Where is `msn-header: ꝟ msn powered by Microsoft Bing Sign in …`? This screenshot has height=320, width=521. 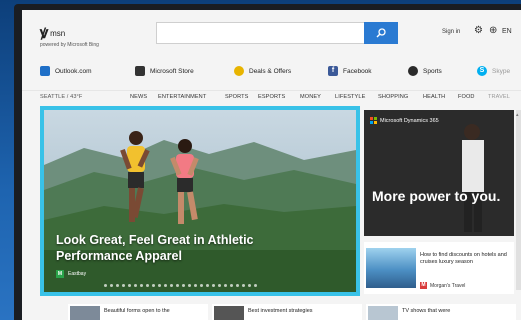
msn-header: ꝟ msn powered by Microsoft Bing Sign in … is located at coordinates (271, 35).